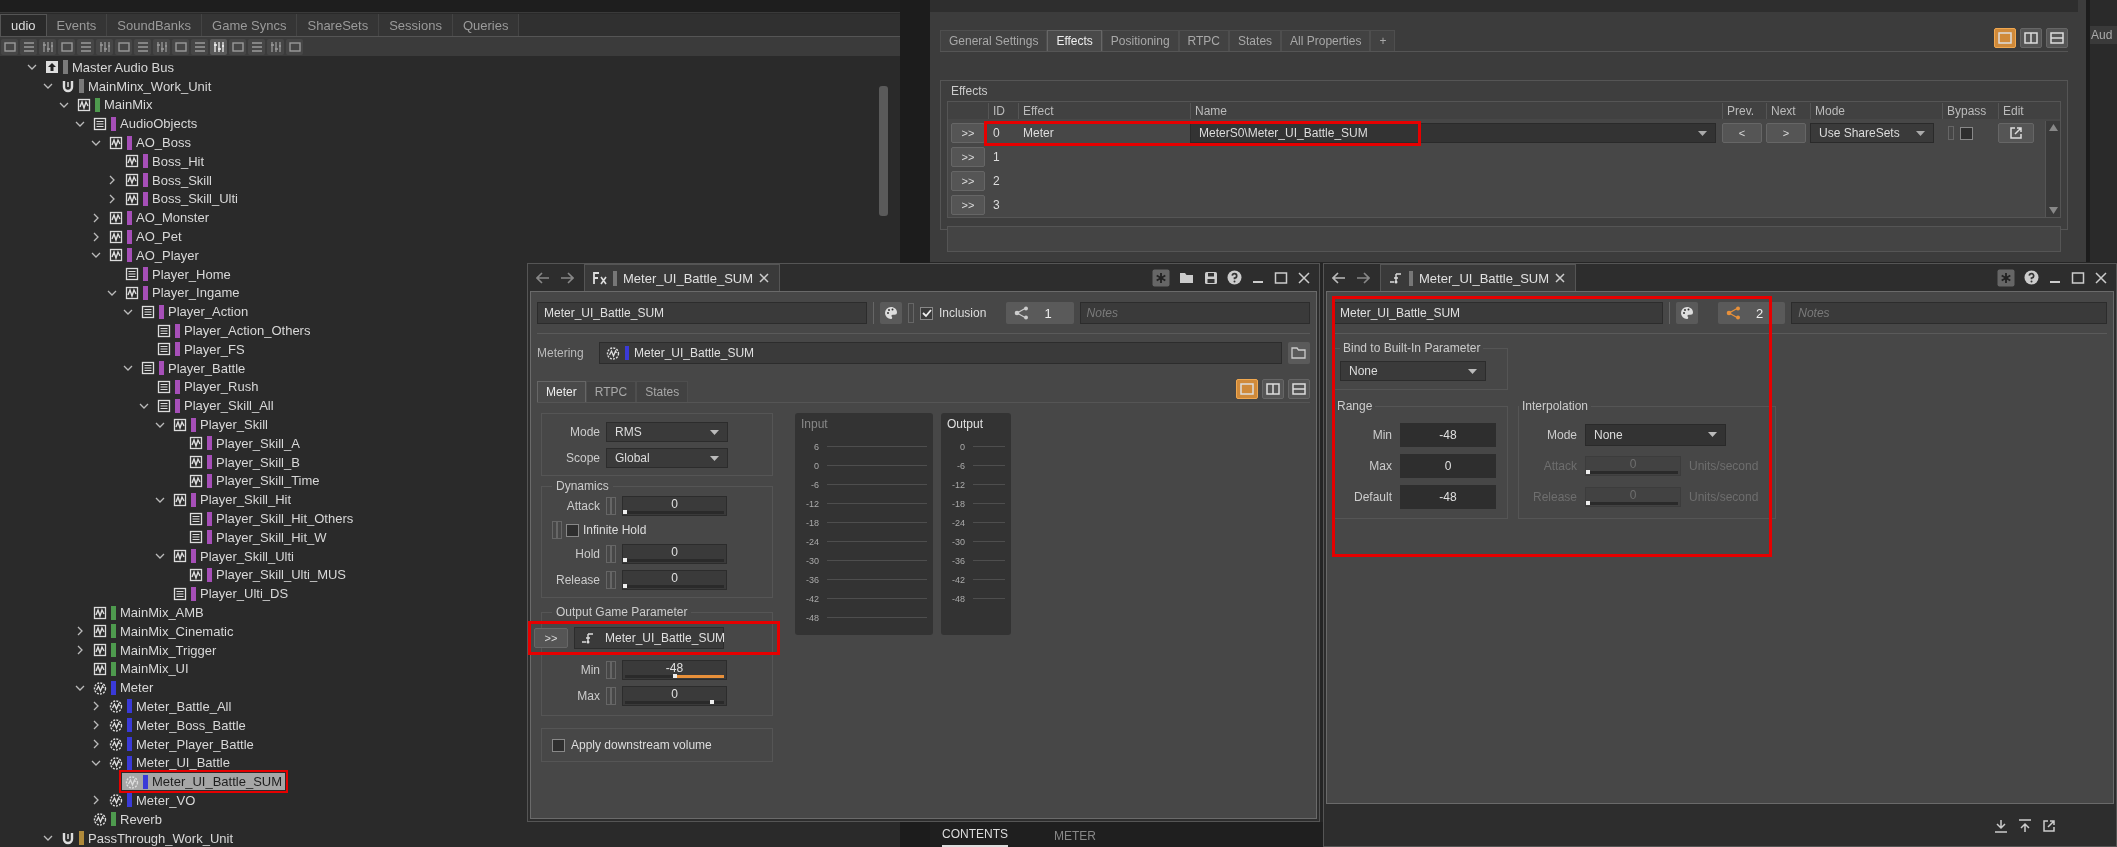 Image resolution: width=2117 pixels, height=847 pixels. Describe the element at coordinates (244, 443) in the screenshot. I see `tree-item: Player_Skill_A` at that location.